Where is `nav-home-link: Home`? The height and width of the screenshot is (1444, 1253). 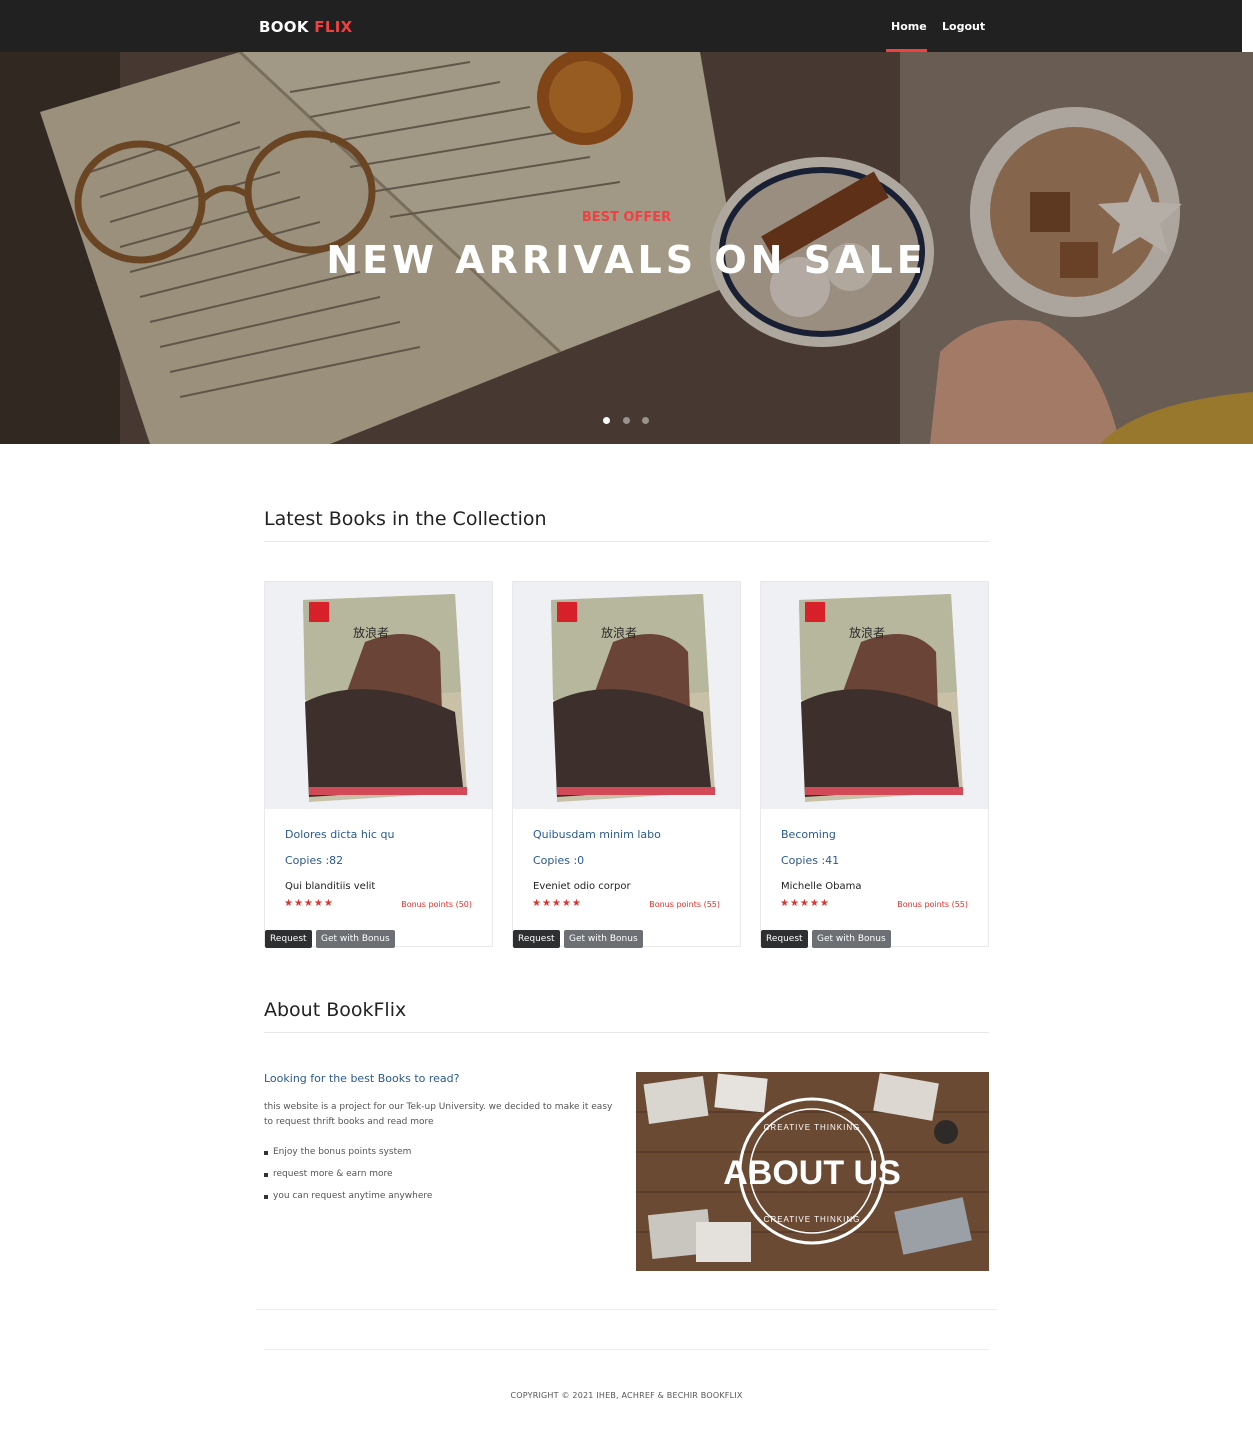
nav-home-link: Home is located at coordinates (909, 26).